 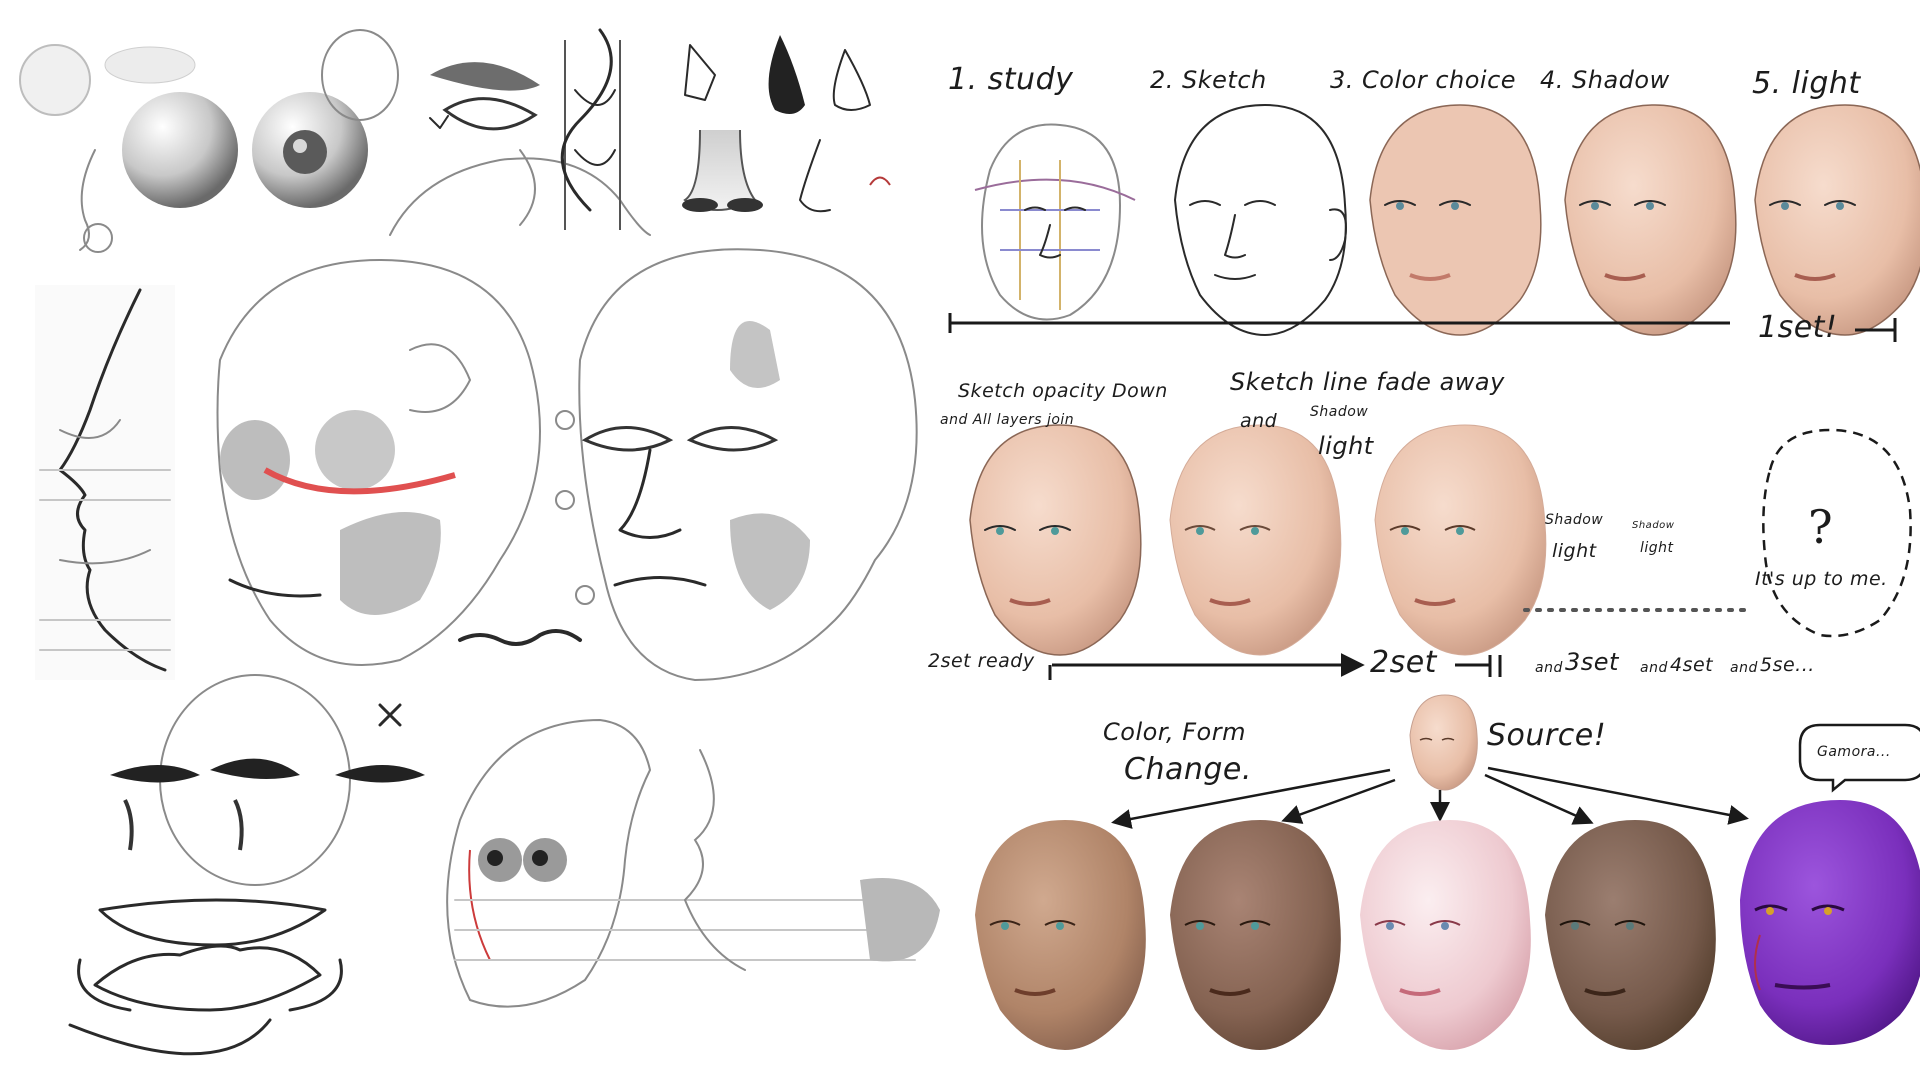 What do you see at coordinates (1259, 421) in the screenshot?
I see `fade-and-label: and` at bounding box center [1259, 421].